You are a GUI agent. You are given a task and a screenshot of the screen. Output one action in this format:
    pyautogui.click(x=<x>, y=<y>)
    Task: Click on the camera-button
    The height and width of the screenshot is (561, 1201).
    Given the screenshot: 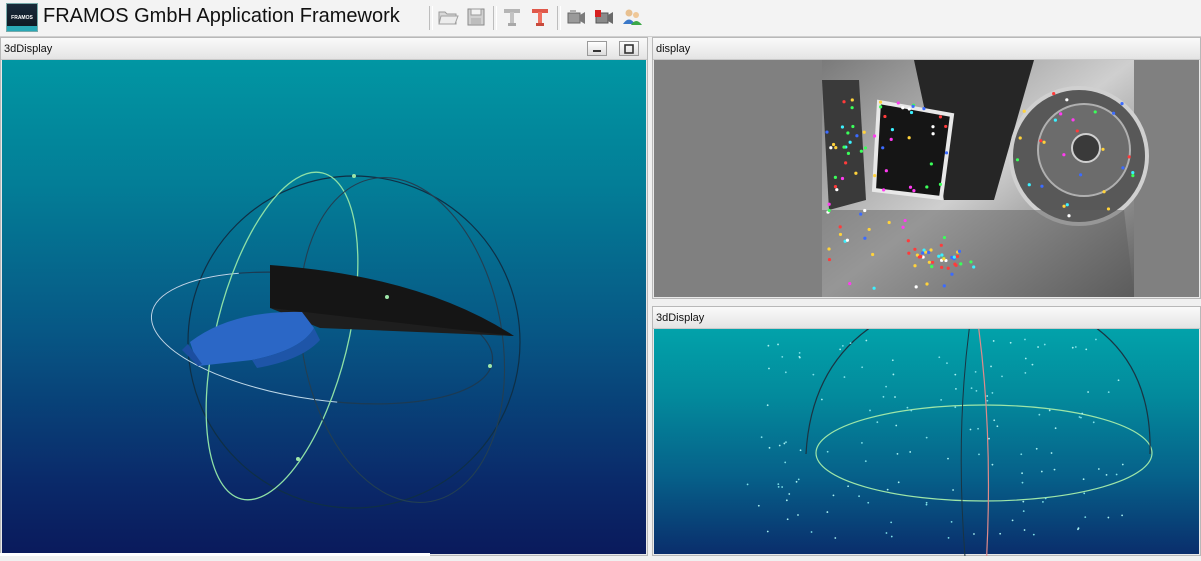 What is the action you would take?
    pyautogui.click(x=576, y=17)
    